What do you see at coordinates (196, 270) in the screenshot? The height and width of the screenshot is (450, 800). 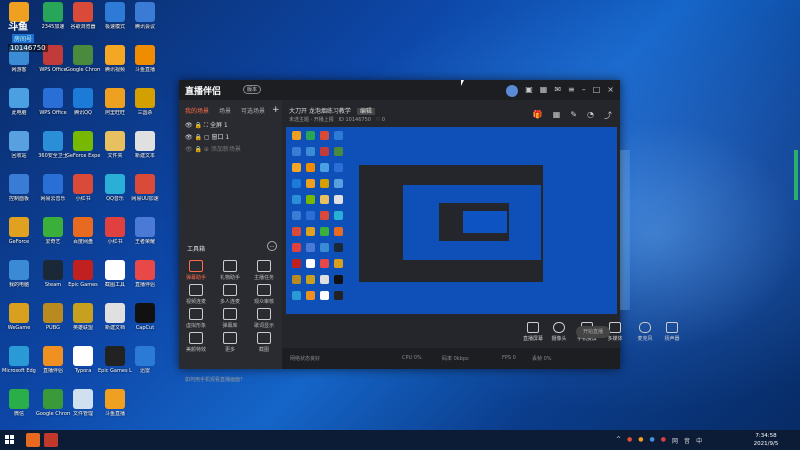 I see `toolbox-item: 弹幕助手` at bounding box center [196, 270].